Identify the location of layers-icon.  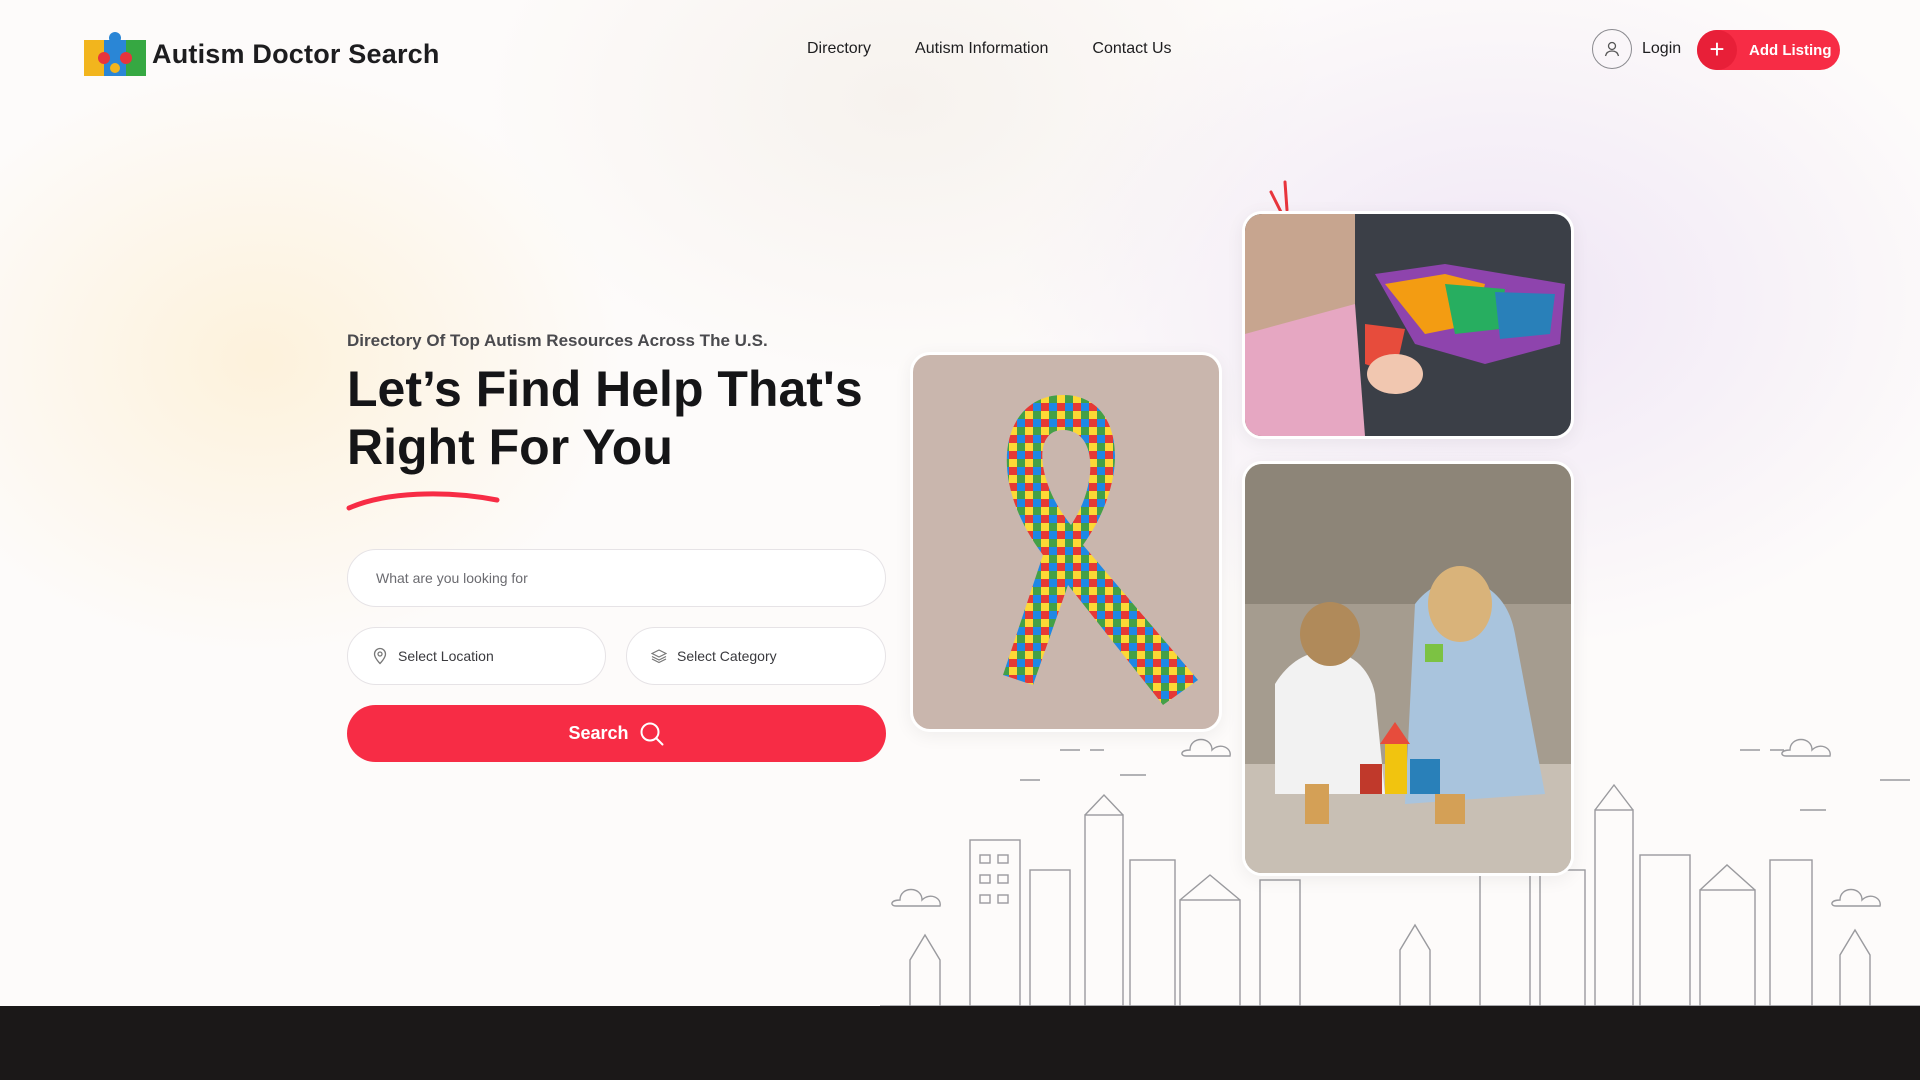
(659, 656).